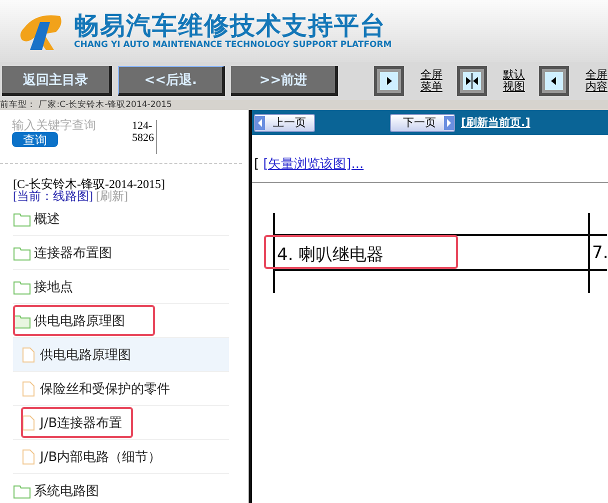 Image resolution: width=608 pixels, height=503 pixels. I want to click on view-link: 全屏内容, so click(596, 81).